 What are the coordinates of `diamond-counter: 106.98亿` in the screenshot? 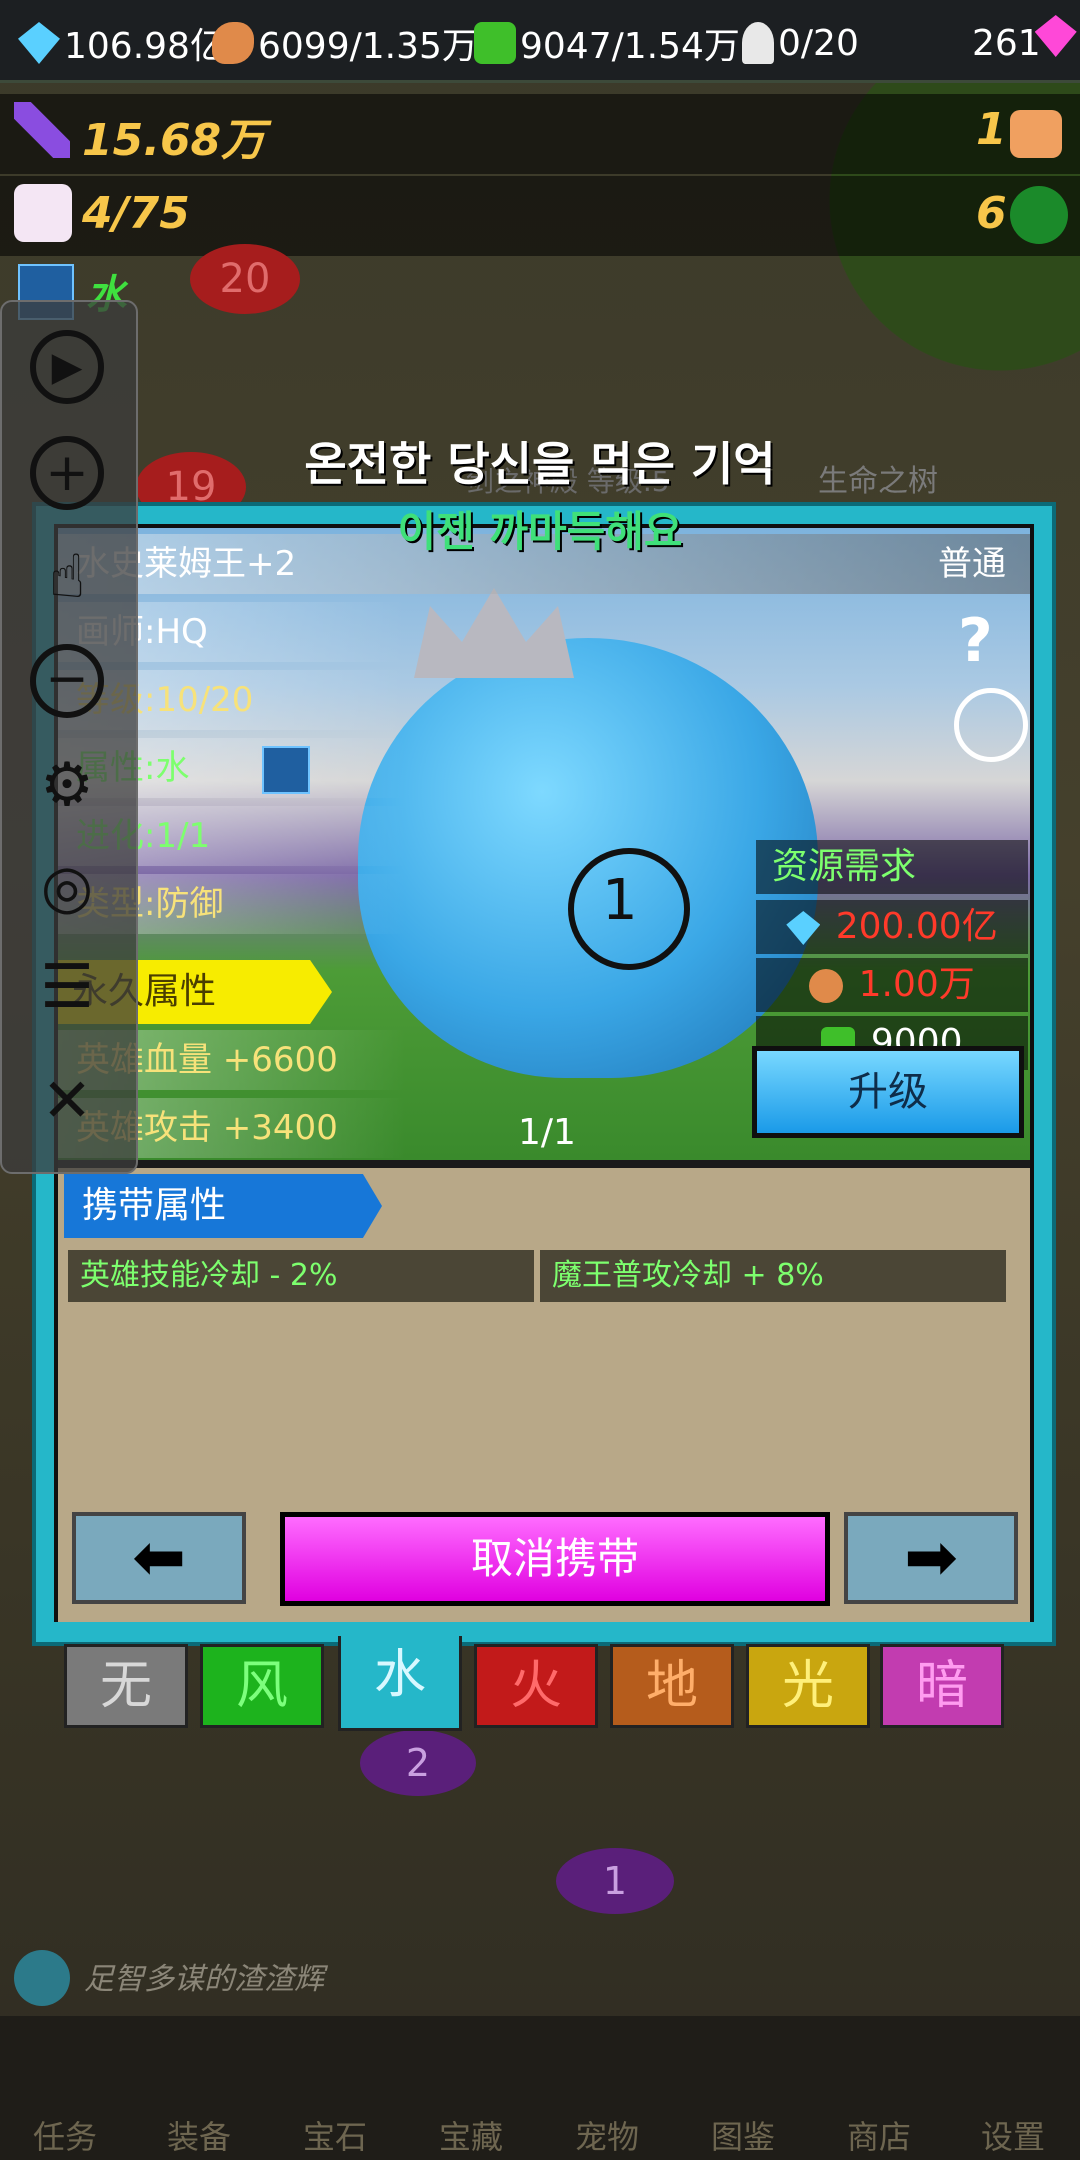 It's located at (122, 43).